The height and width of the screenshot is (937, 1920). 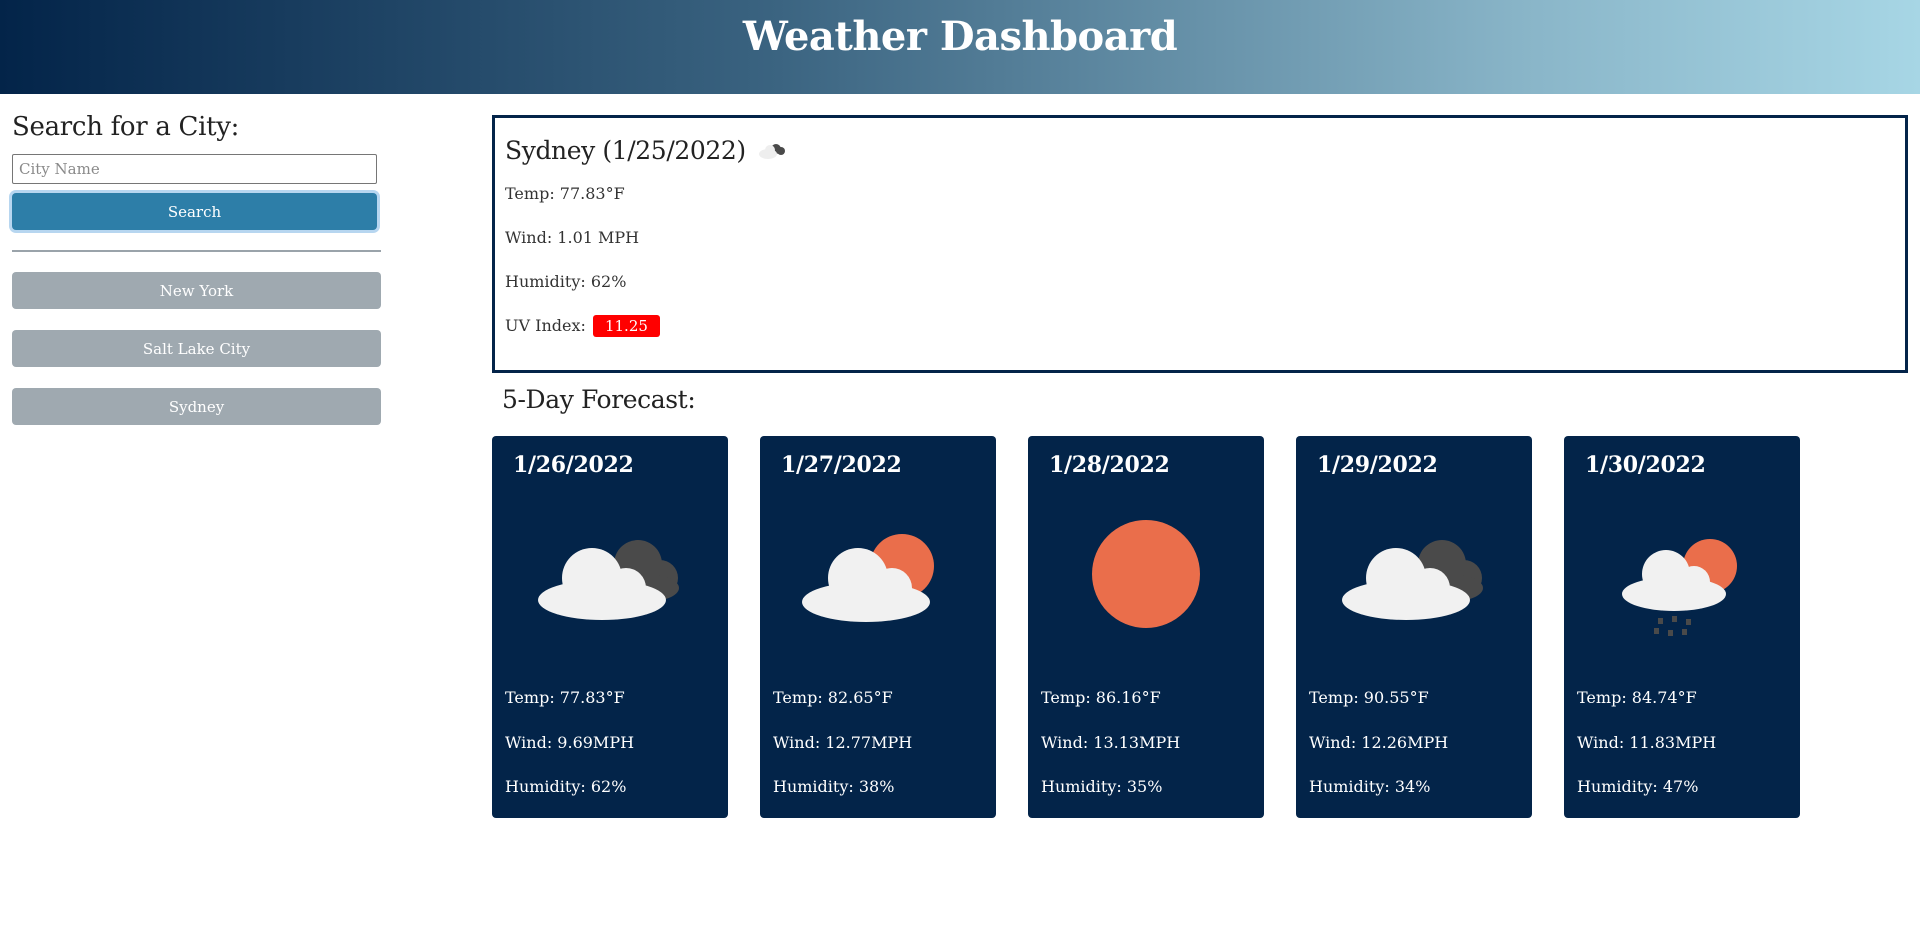 I want to click on search-heading: Search for a City:, so click(x=126, y=127).